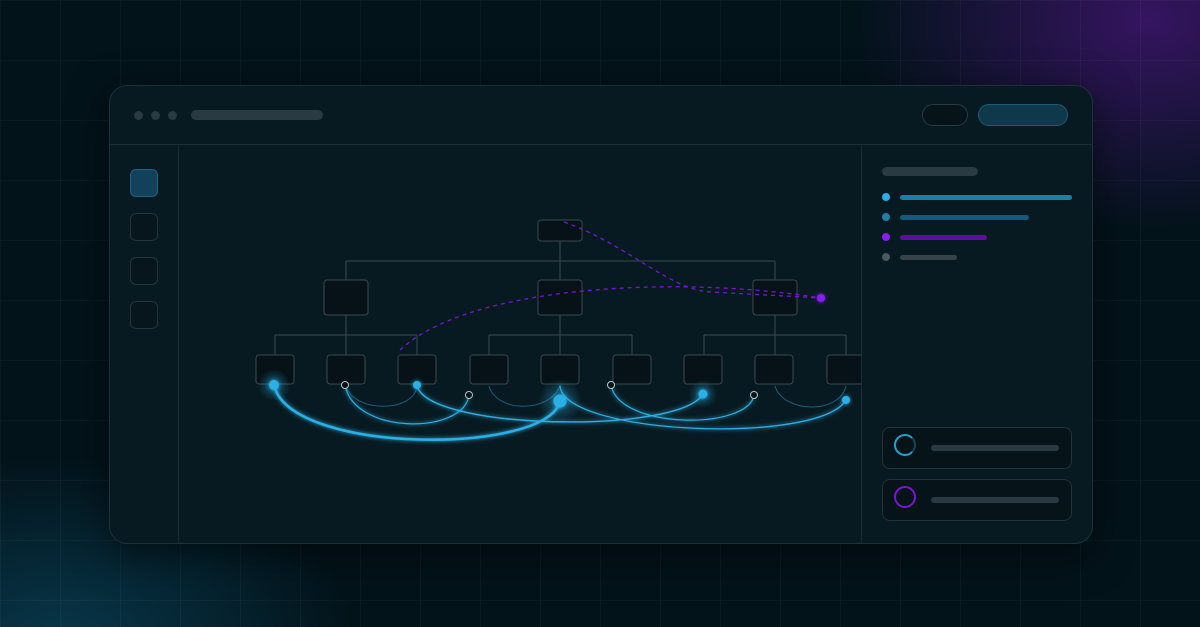 This screenshot has height=627, width=1200. What do you see at coordinates (257, 115) in the screenshot?
I see `window-title-placeholder` at bounding box center [257, 115].